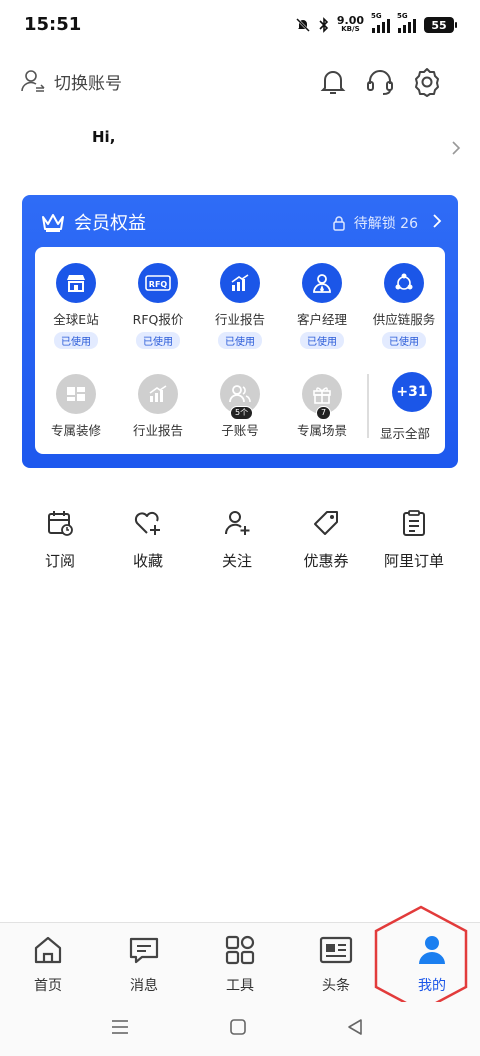 The width and height of the screenshot is (480, 1056). I want to click on tag-icon, so click(326, 523).